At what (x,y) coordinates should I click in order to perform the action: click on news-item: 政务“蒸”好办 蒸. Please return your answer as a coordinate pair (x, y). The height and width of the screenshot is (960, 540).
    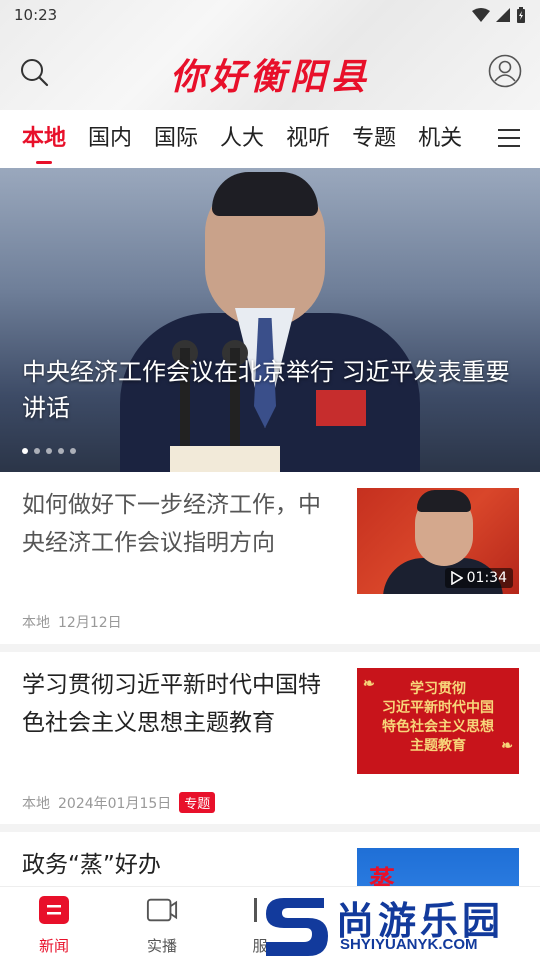
    Looking at the image, I should click on (270, 859).